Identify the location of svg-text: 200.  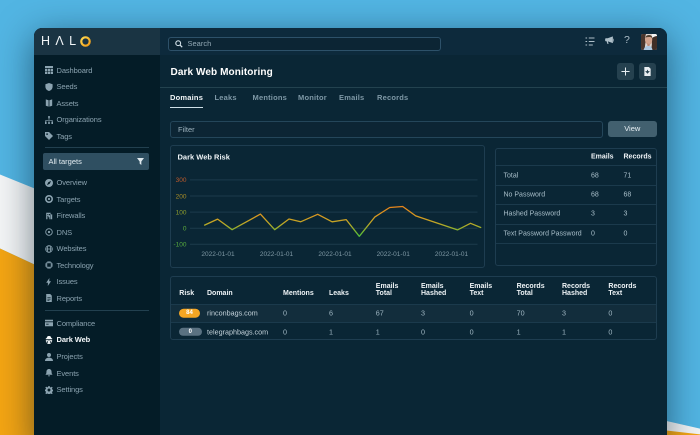
(181, 196).